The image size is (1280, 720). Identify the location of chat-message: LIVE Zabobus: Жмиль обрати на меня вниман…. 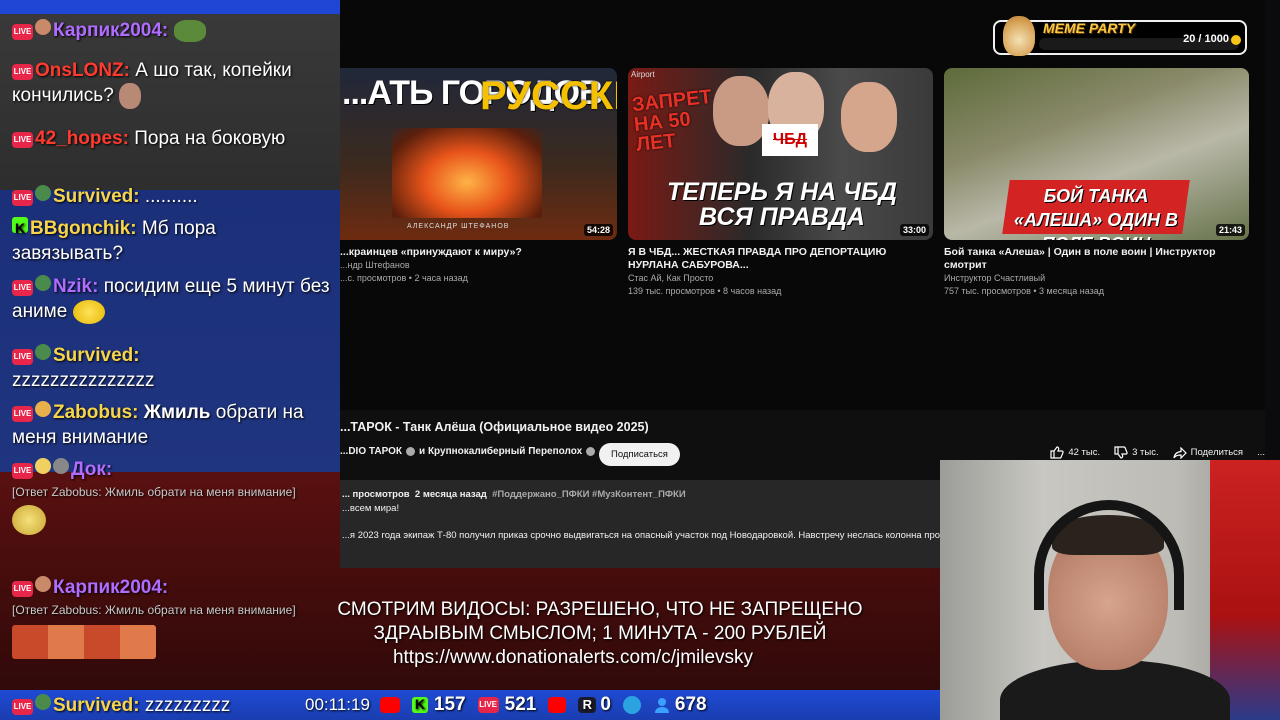
(172, 425).